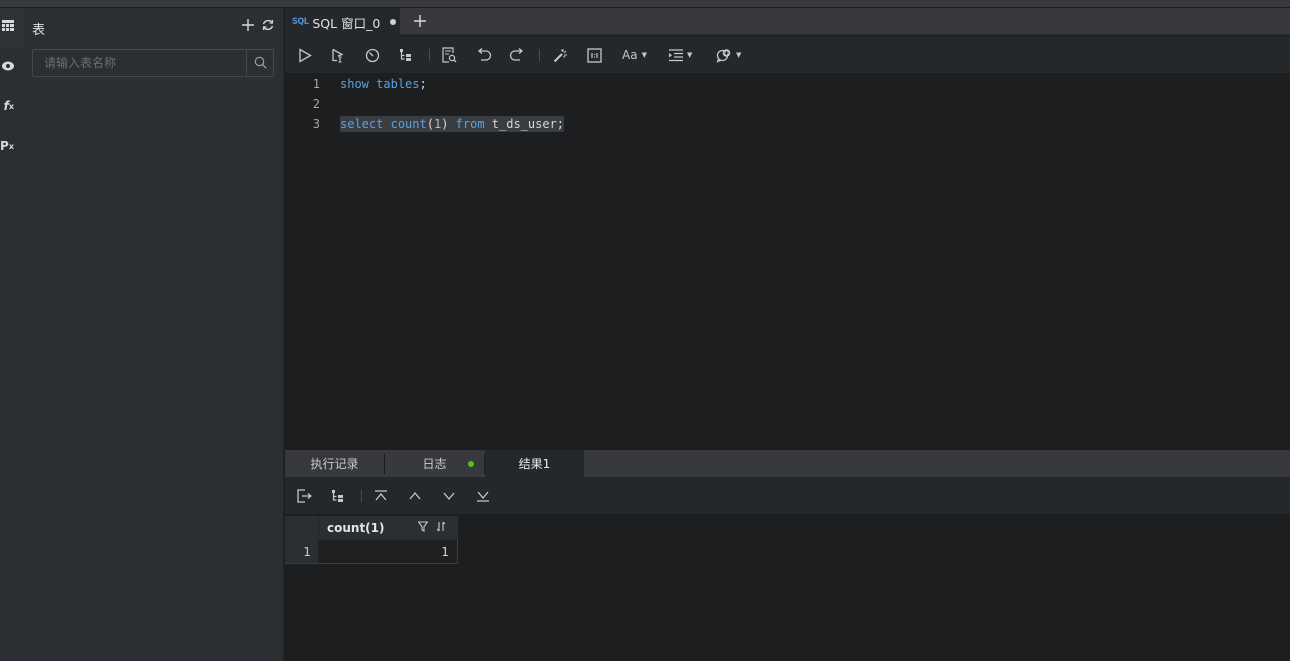 The image size is (1290, 661). What do you see at coordinates (381, 496) in the screenshot?
I see `first-row-icon` at bounding box center [381, 496].